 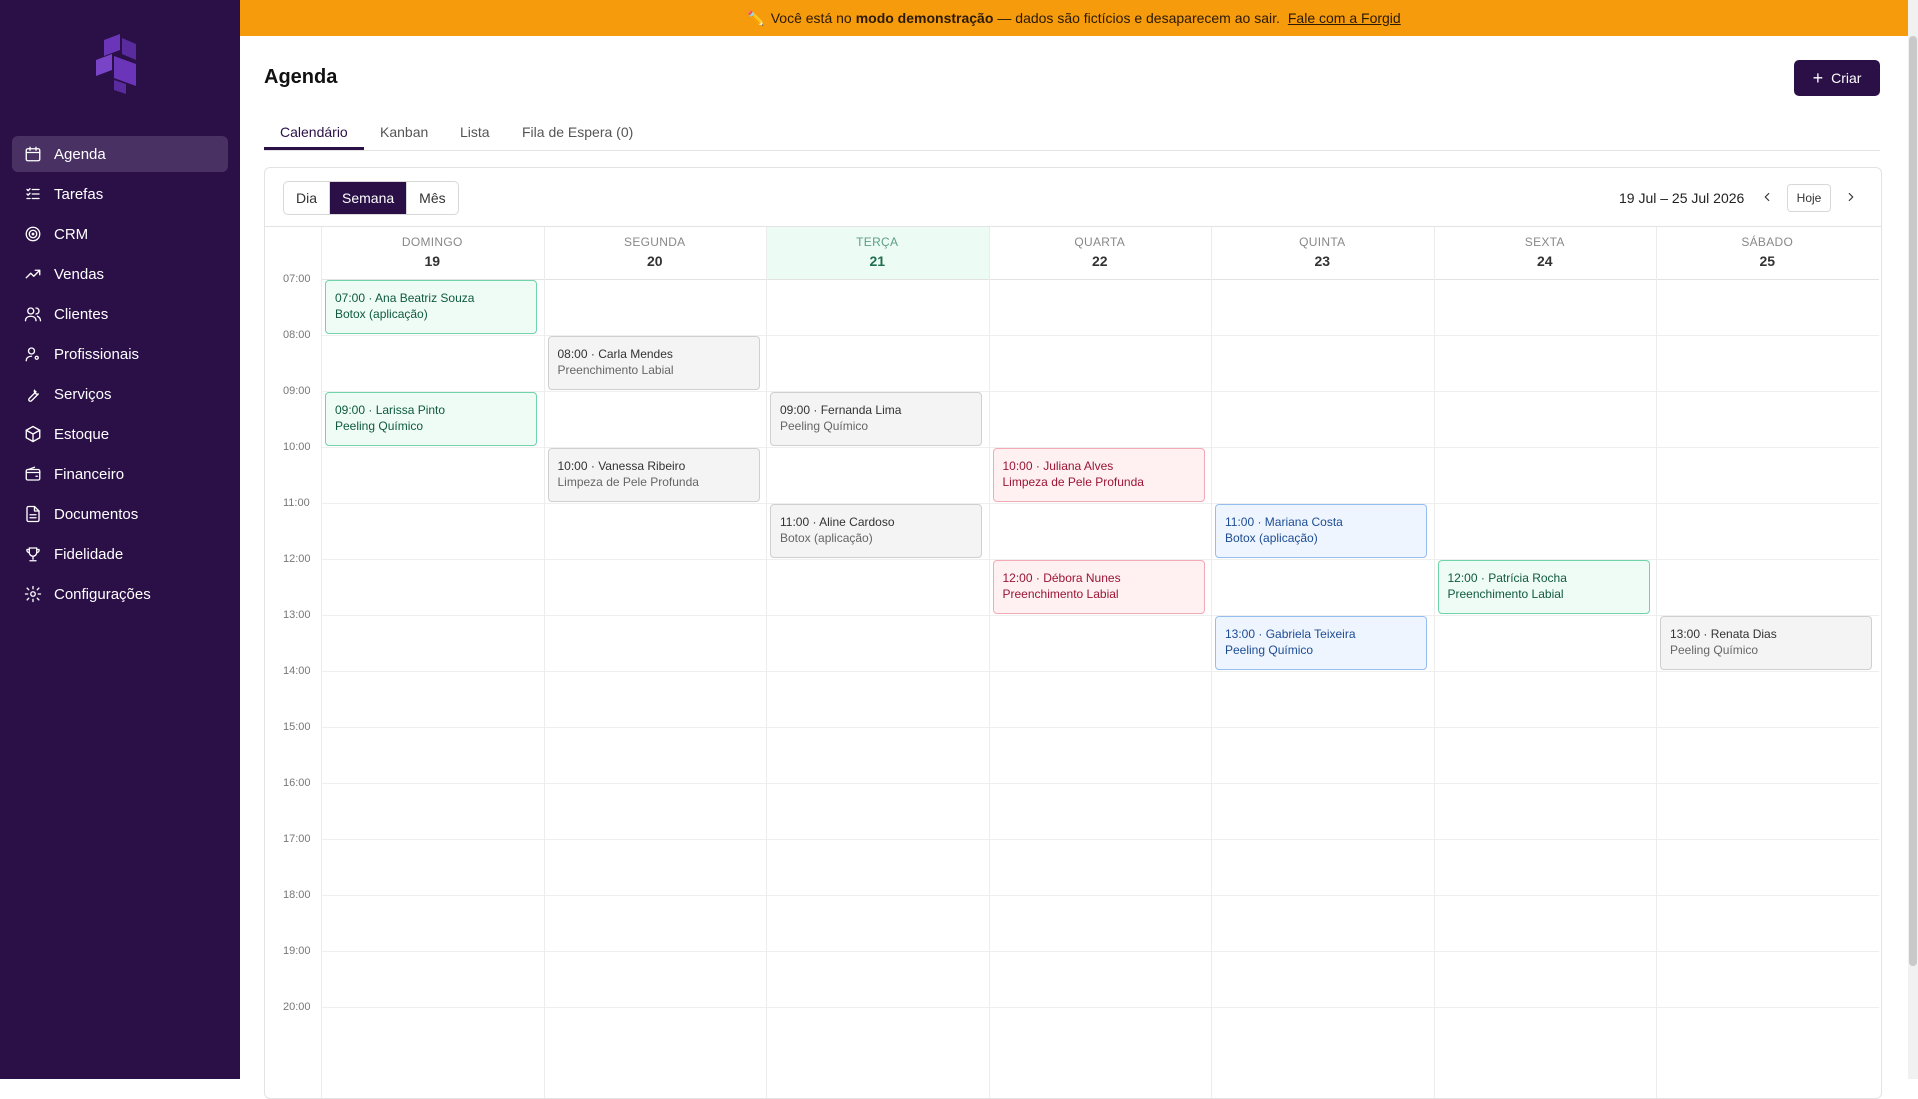 I want to click on calendar-icon, so click(x=33, y=154).